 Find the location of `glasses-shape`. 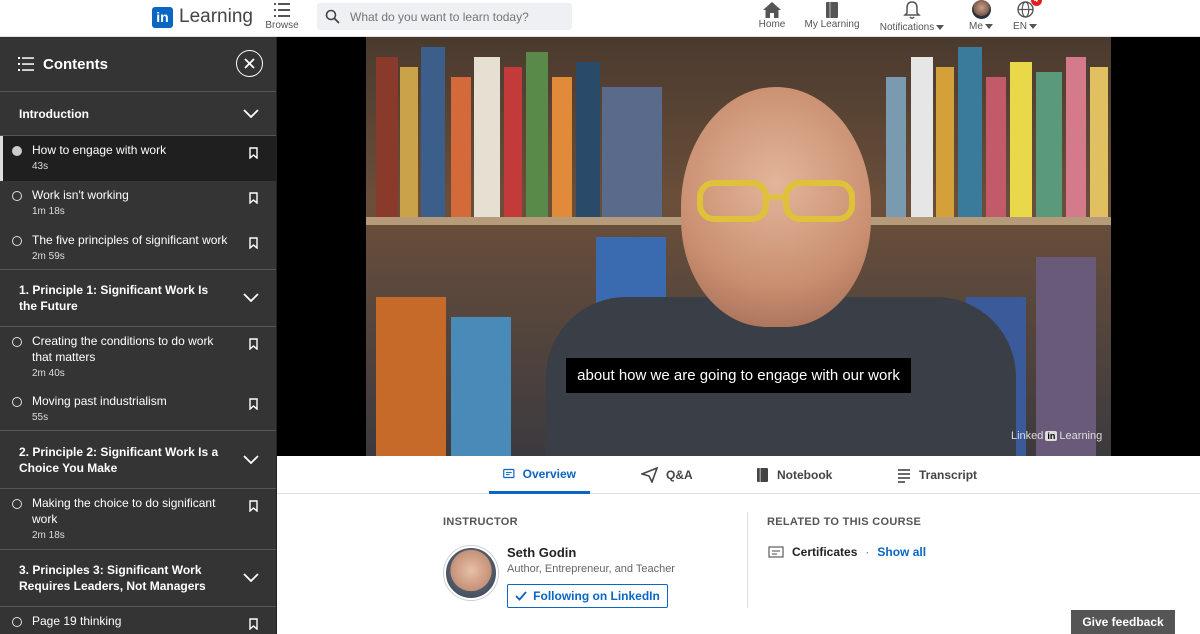

glasses-shape is located at coordinates (776, 201).